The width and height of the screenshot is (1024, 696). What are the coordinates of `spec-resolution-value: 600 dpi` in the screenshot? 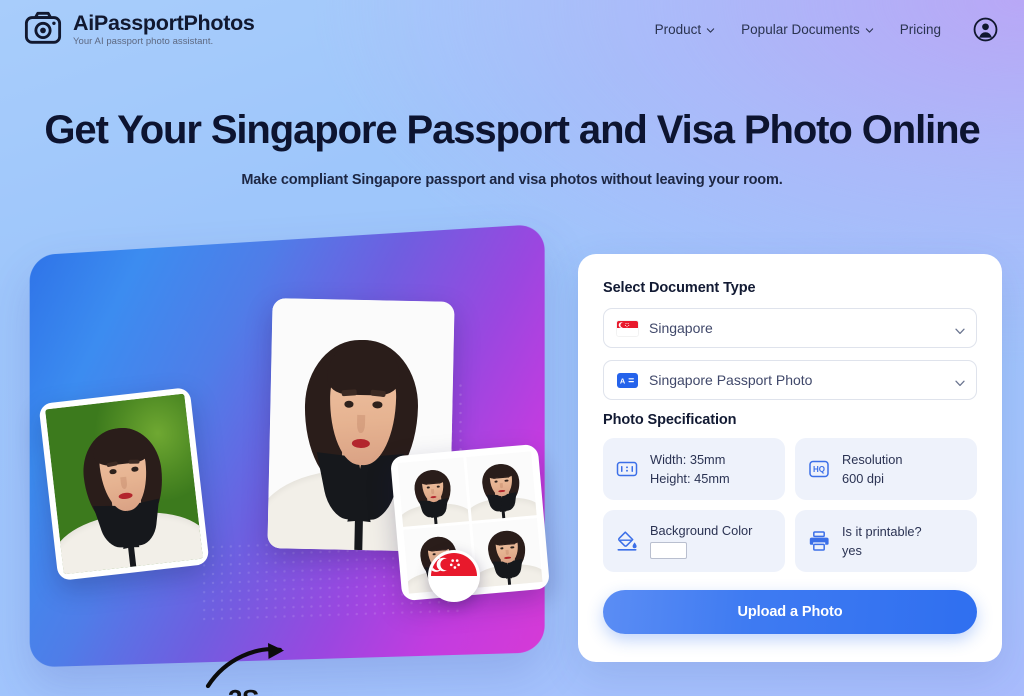 It's located at (863, 478).